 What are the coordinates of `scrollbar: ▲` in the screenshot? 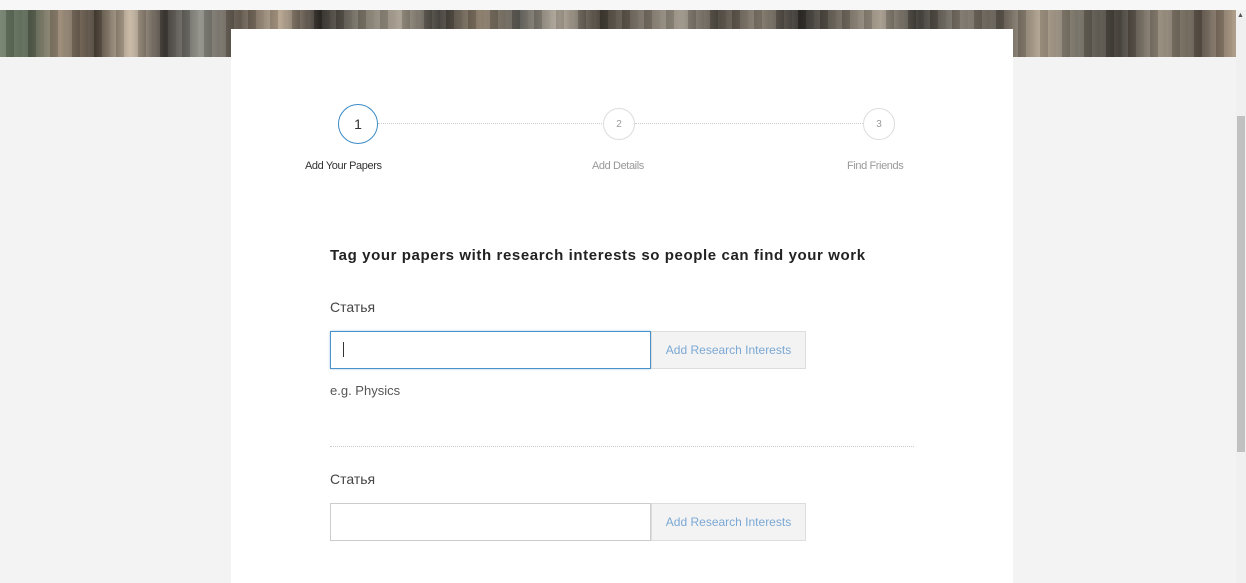 It's located at (1241, 296).